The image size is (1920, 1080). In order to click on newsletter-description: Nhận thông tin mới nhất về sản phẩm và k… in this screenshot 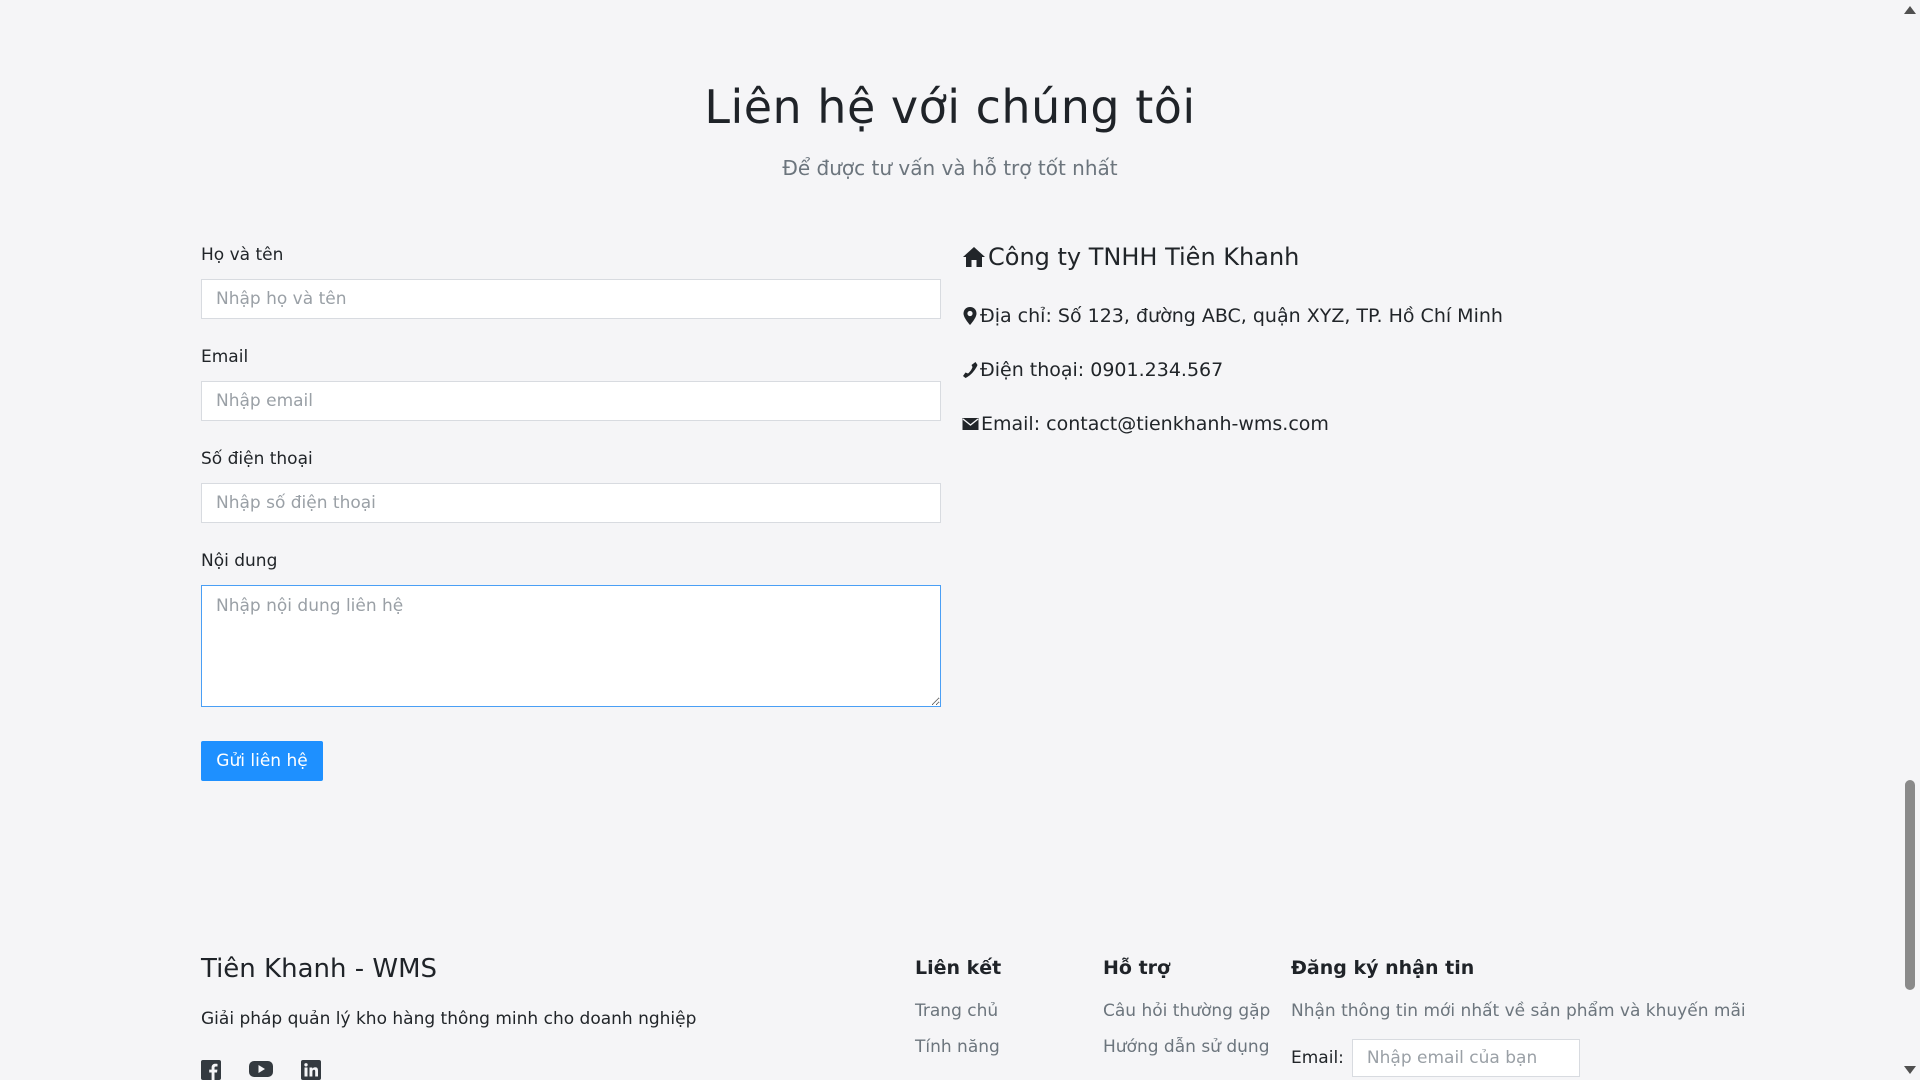, I will do `click(1518, 1011)`.